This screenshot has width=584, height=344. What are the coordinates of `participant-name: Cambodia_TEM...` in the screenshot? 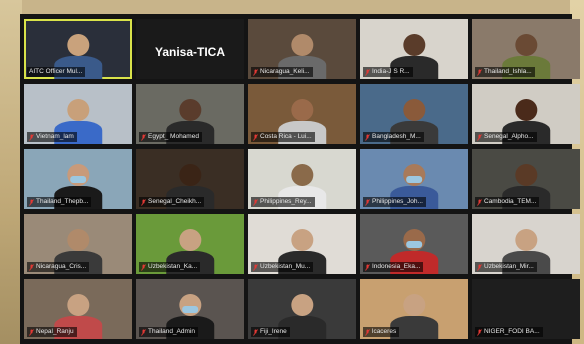 It's located at (510, 201).